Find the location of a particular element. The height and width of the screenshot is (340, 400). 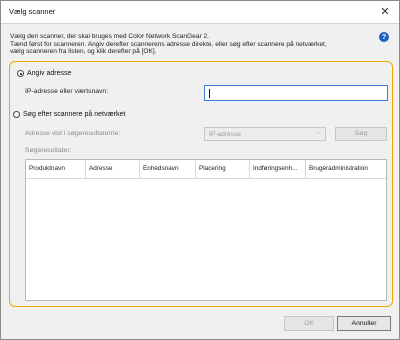

search-results-label: Søgeresultater: is located at coordinates (48, 150).